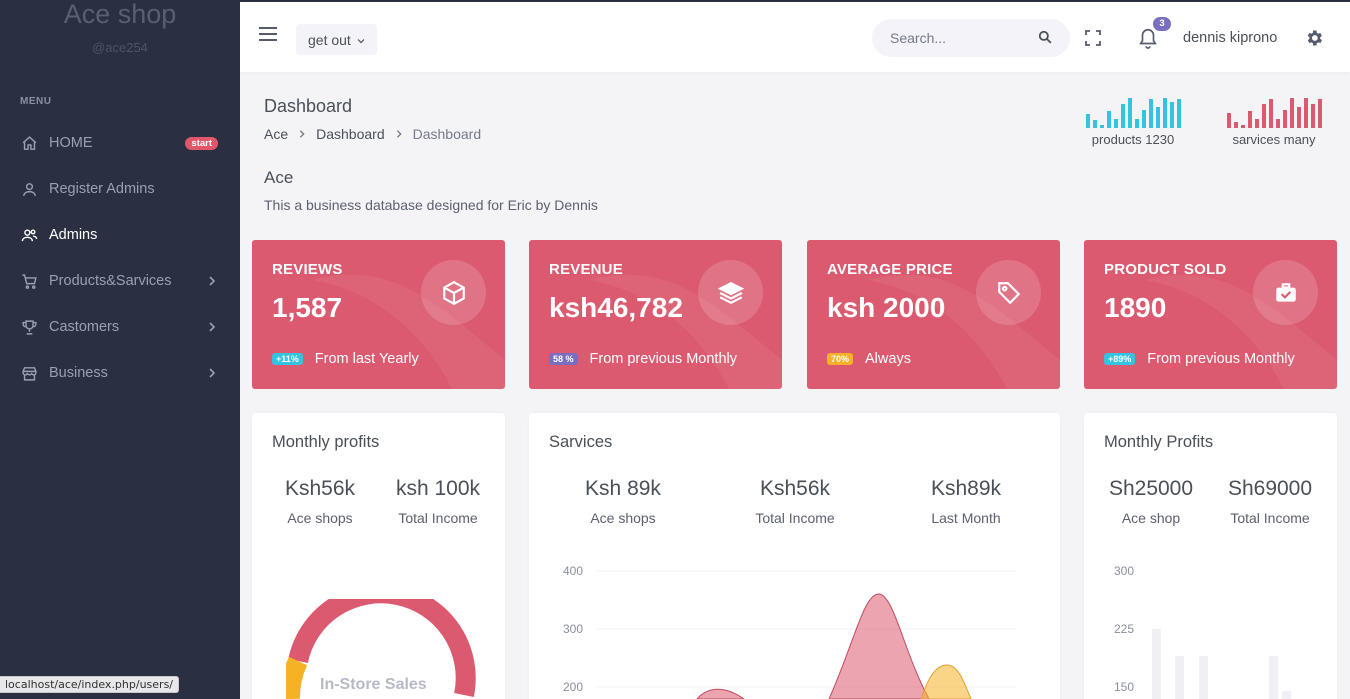  I want to click on sidebar-item-label: HOME, so click(71, 143).